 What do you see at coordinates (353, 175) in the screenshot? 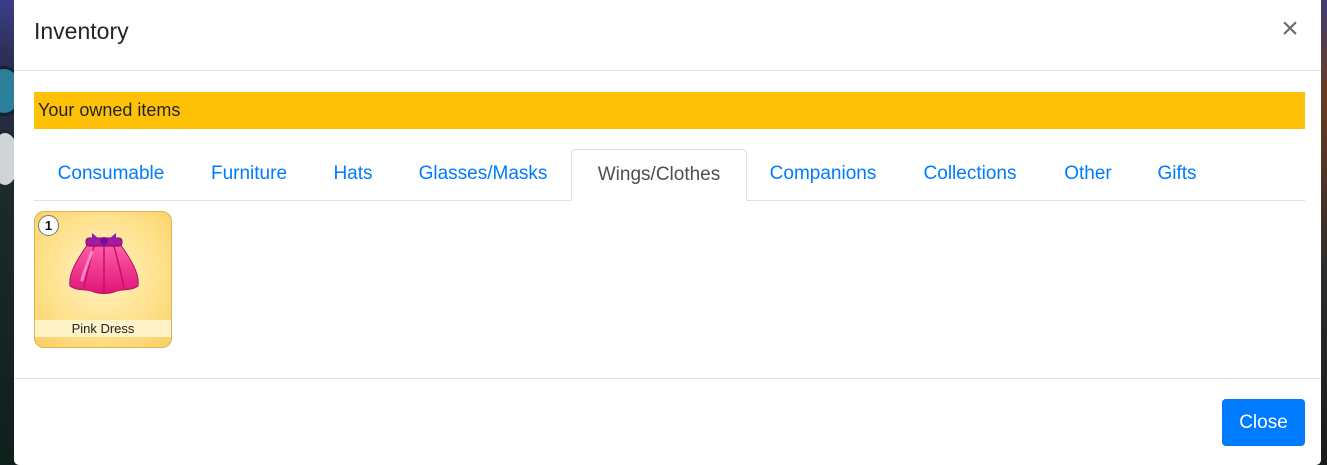
I see `tab-hats: Hats` at bounding box center [353, 175].